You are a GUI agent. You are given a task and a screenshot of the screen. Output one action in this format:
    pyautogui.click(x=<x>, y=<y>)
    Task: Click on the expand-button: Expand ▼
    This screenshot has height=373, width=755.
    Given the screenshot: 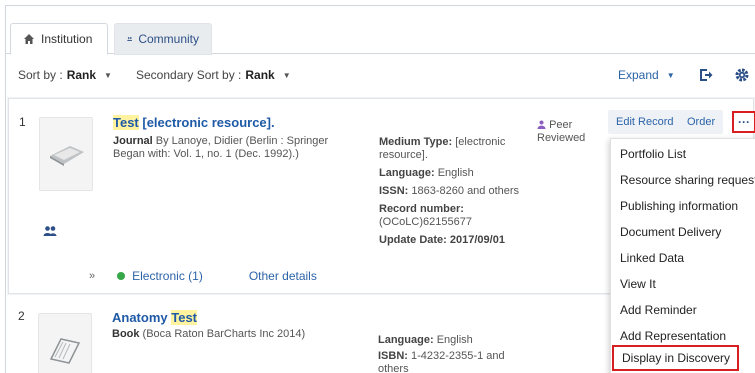 What is the action you would take?
    pyautogui.click(x=646, y=75)
    